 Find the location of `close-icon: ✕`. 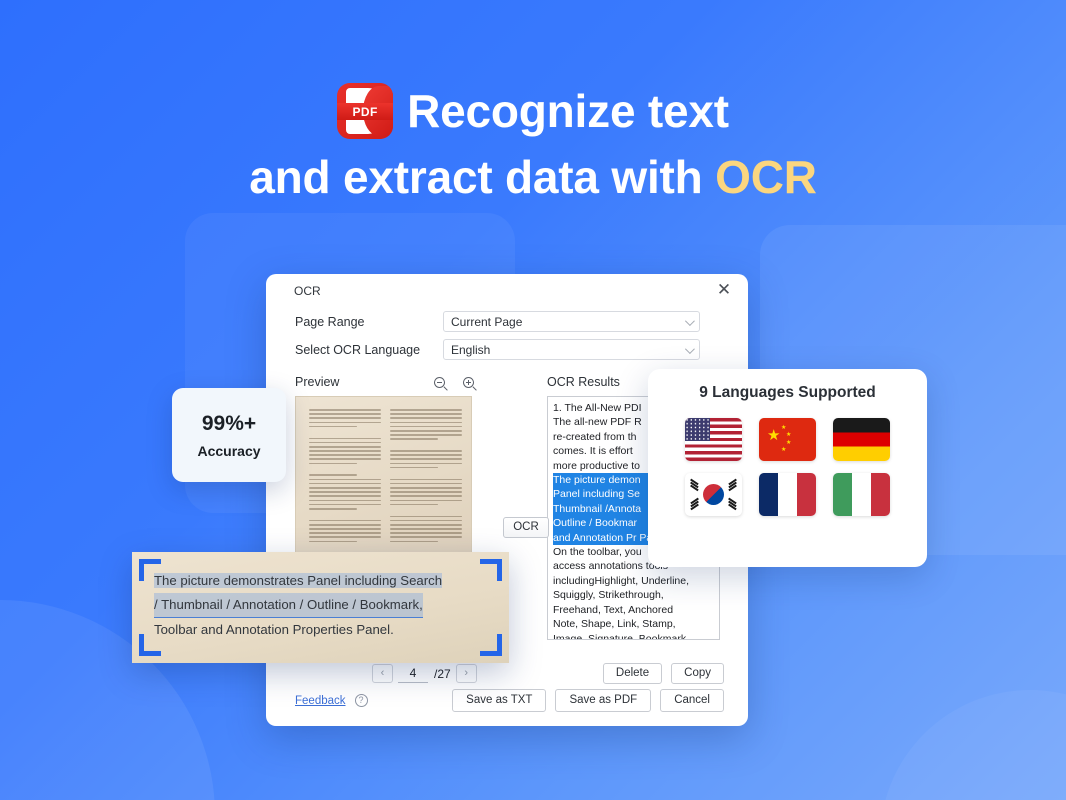

close-icon: ✕ is located at coordinates (724, 290).